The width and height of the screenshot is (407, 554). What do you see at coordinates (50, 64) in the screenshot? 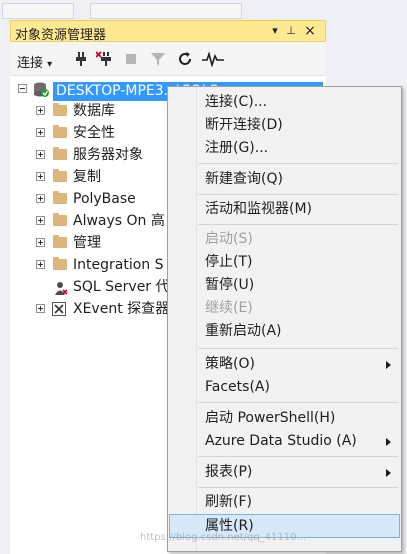
I see `chevron-down-icon: ▾` at bounding box center [50, 64].